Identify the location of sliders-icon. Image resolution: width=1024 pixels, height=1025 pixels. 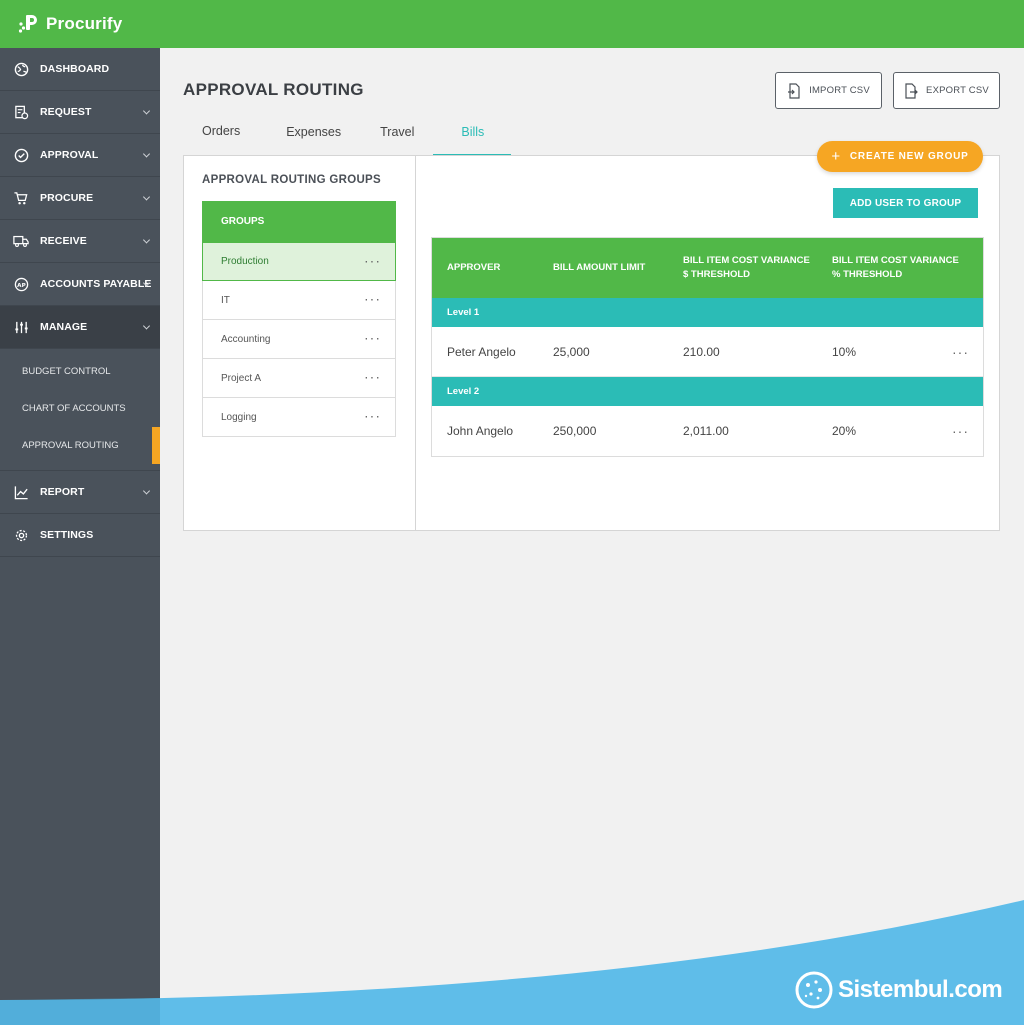
(21, 327).